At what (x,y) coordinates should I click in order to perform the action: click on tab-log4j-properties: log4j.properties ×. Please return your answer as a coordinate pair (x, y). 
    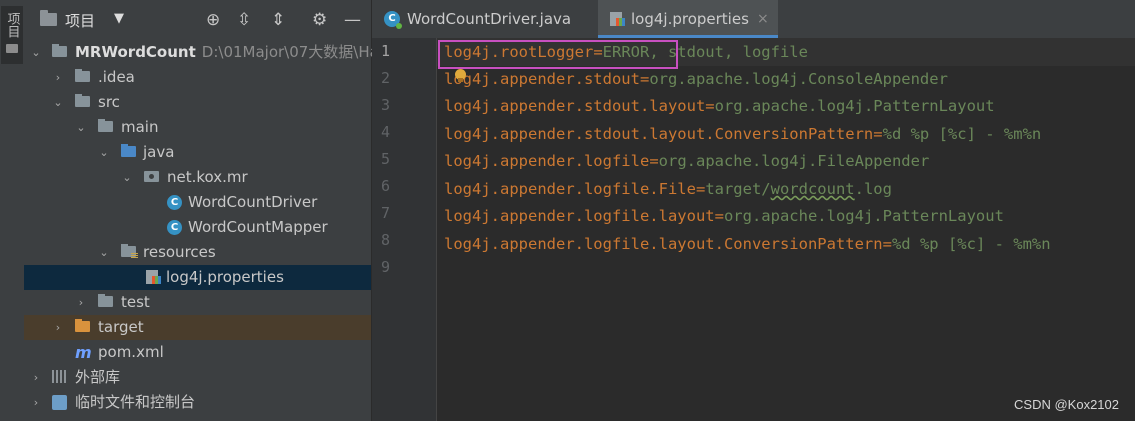
    Looking at the image, I should click on (688, 19).